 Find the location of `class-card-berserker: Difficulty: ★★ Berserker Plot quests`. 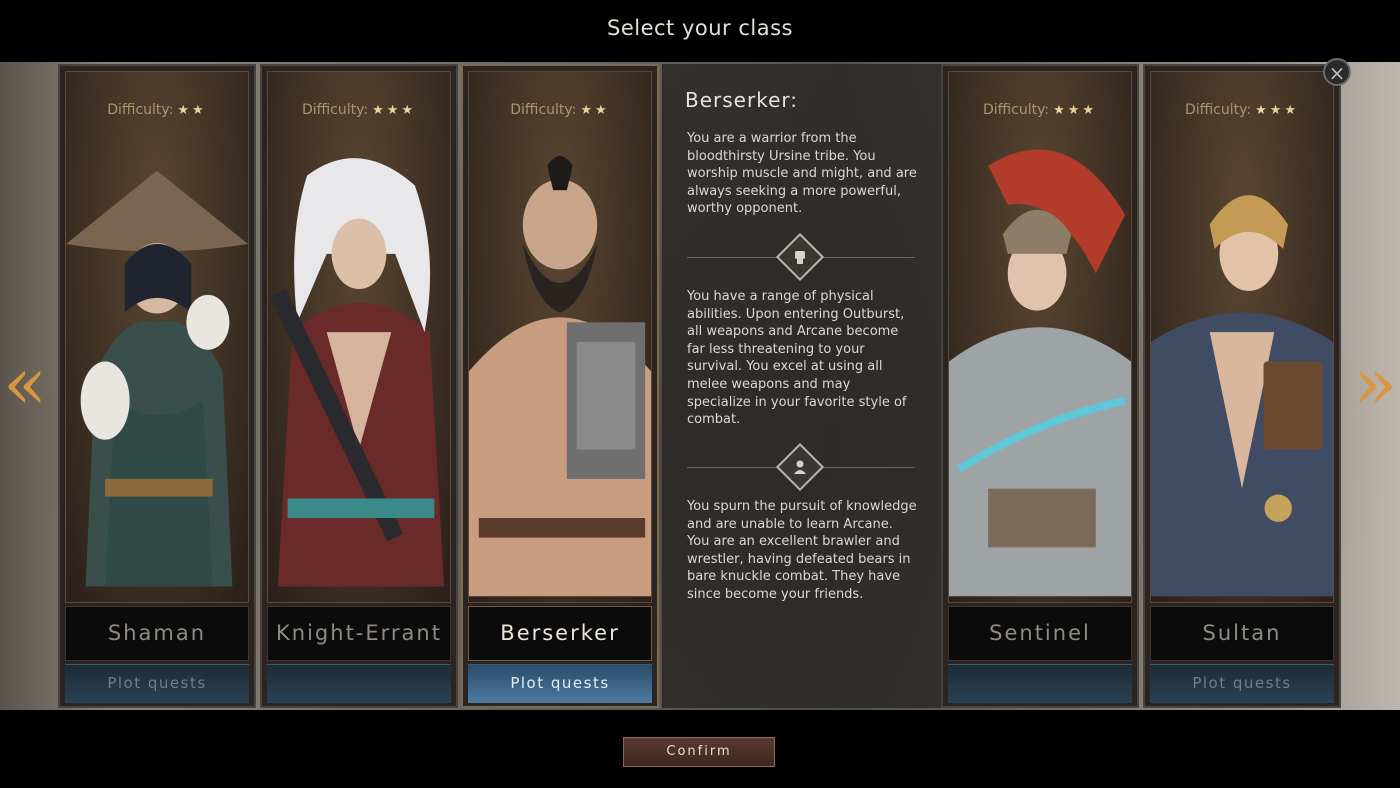

class-card-berserker: Difficulty: ★★ Berserker Plot quests is located at coordinates (560, 386).